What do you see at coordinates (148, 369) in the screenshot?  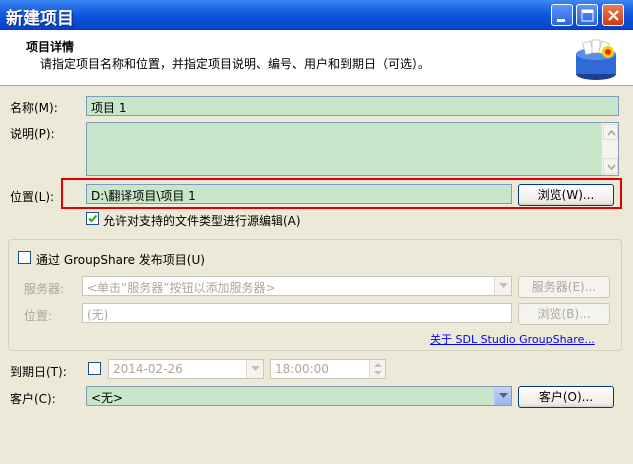 I see `due-date-value: 2014-02-26` at bounding box center [148, 369].